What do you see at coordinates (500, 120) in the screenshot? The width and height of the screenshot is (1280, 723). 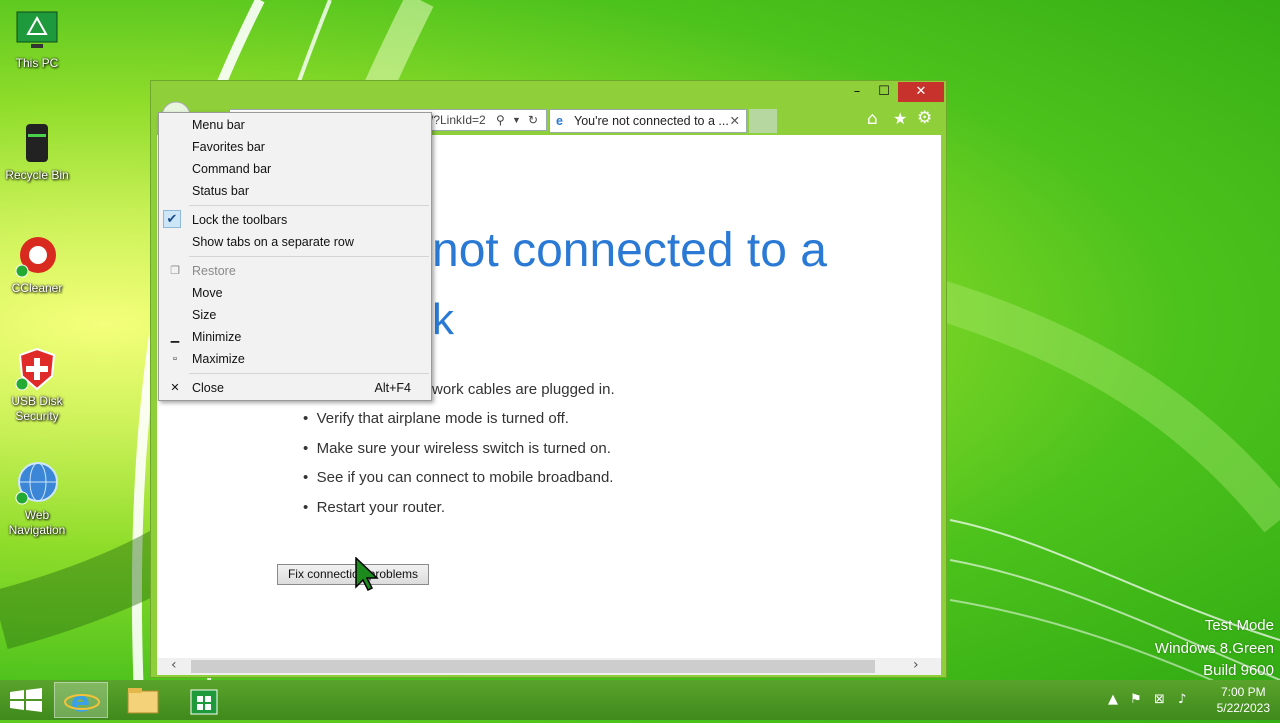 I see `search-icon: ⚲` at bounding box center [500, 120].